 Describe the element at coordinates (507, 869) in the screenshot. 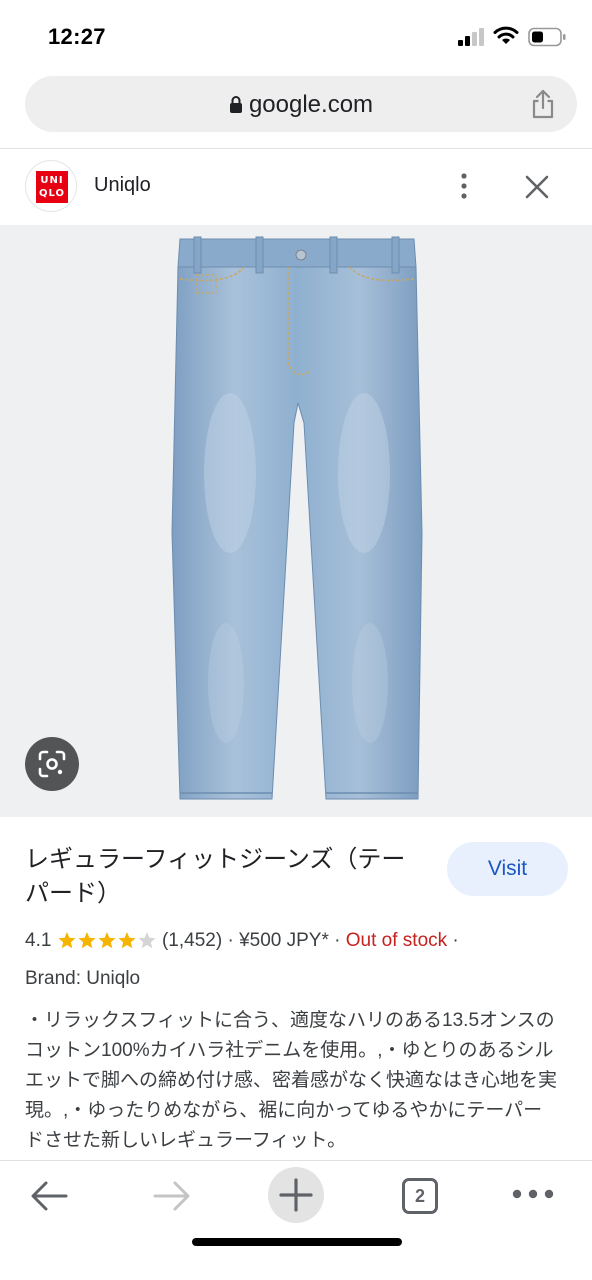

I see `visit-button: Visit` at that location.